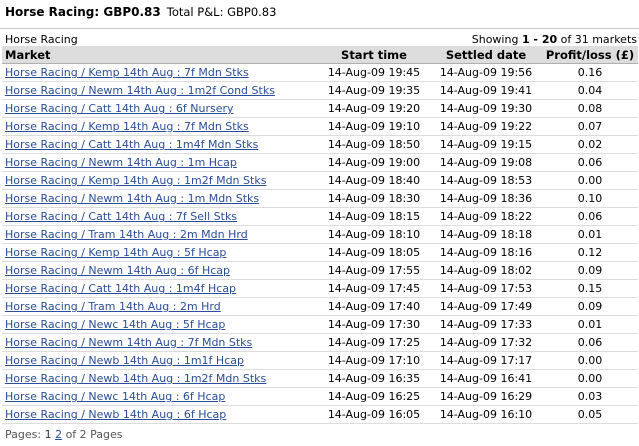  Describe the element at coordinates (319, 14) in the screenshot. I see `page-header: Horse Racing: GBP0.83 Total P&L: GBP0.83` at that location.